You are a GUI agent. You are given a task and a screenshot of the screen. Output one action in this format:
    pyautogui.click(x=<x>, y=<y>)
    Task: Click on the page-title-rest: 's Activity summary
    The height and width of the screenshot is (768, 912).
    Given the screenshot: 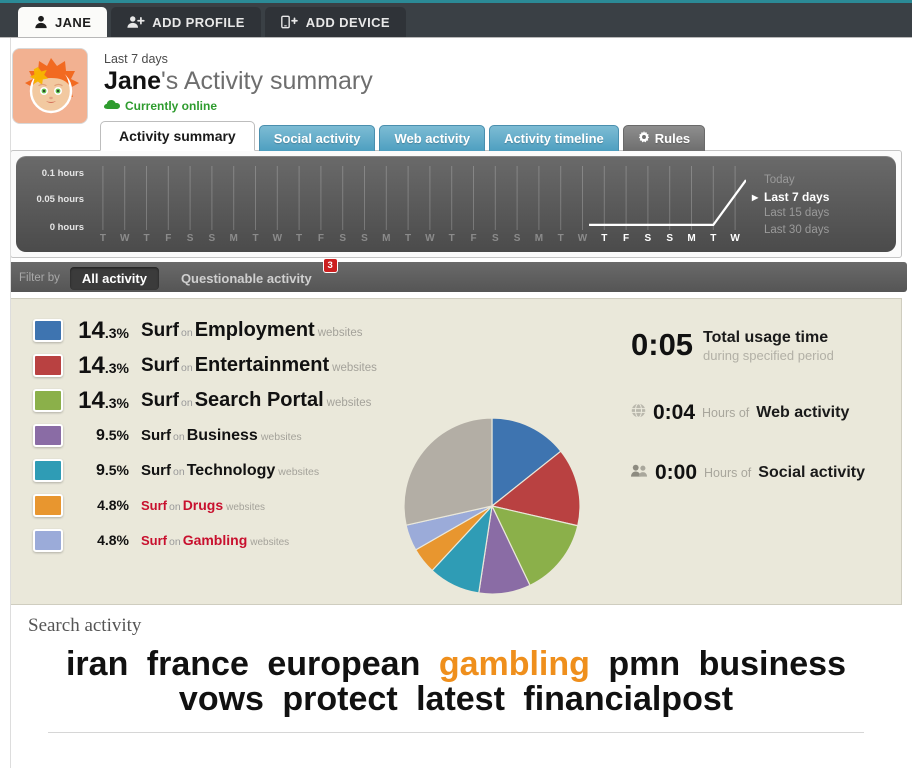 What is the action you would take?
    pyautogui.click(x=266, y=81)
    